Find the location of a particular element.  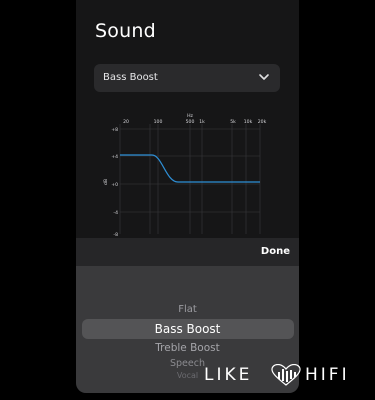

dropdown-value: Bass Boost is located at coordinates (130, 77).